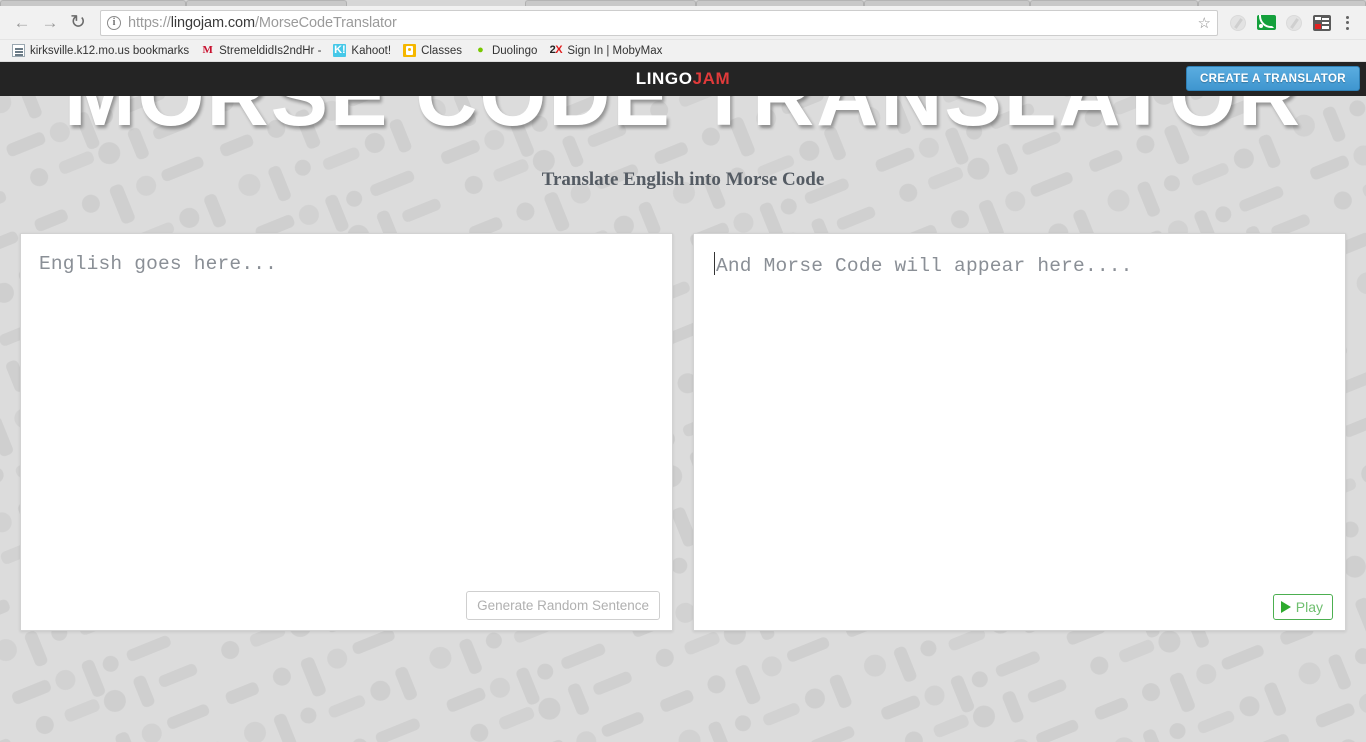  What do you see at coordinates (371, 50) in the screenshot?
I see `bookmark-label: Kahoot!` at bounding box center [371, 50].